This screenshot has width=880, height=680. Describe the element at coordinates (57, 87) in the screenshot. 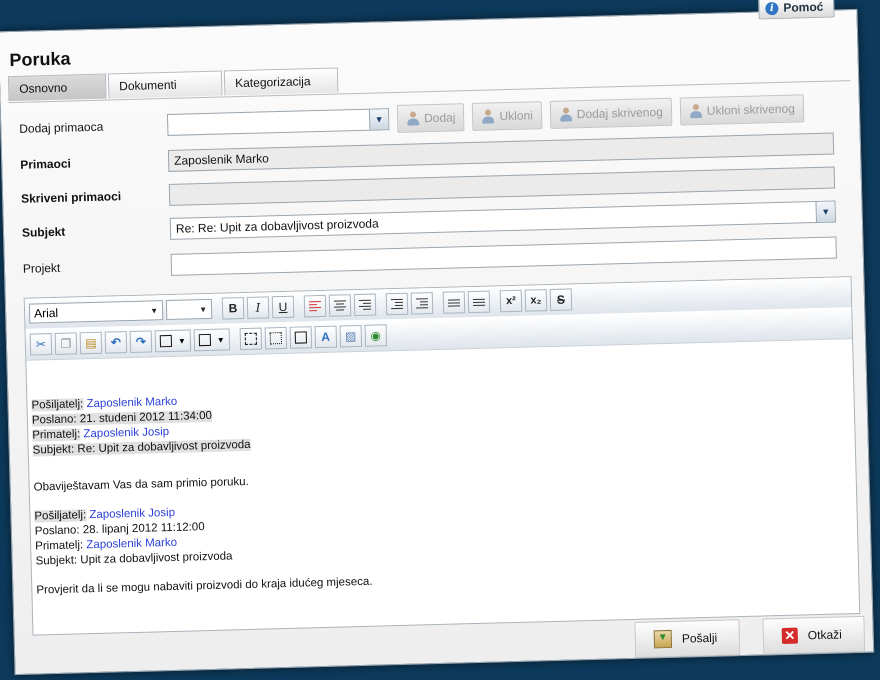

I see `tab-osnovno: Osnovno` at that location.